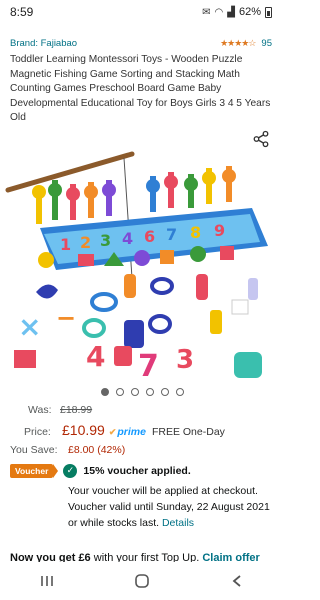 Image resolution: width=320 pixels, height=600 pixels. Describe the element at coordinates (34, 470) in the screenshot. I see `voucher-badge: Voucher` at that location.